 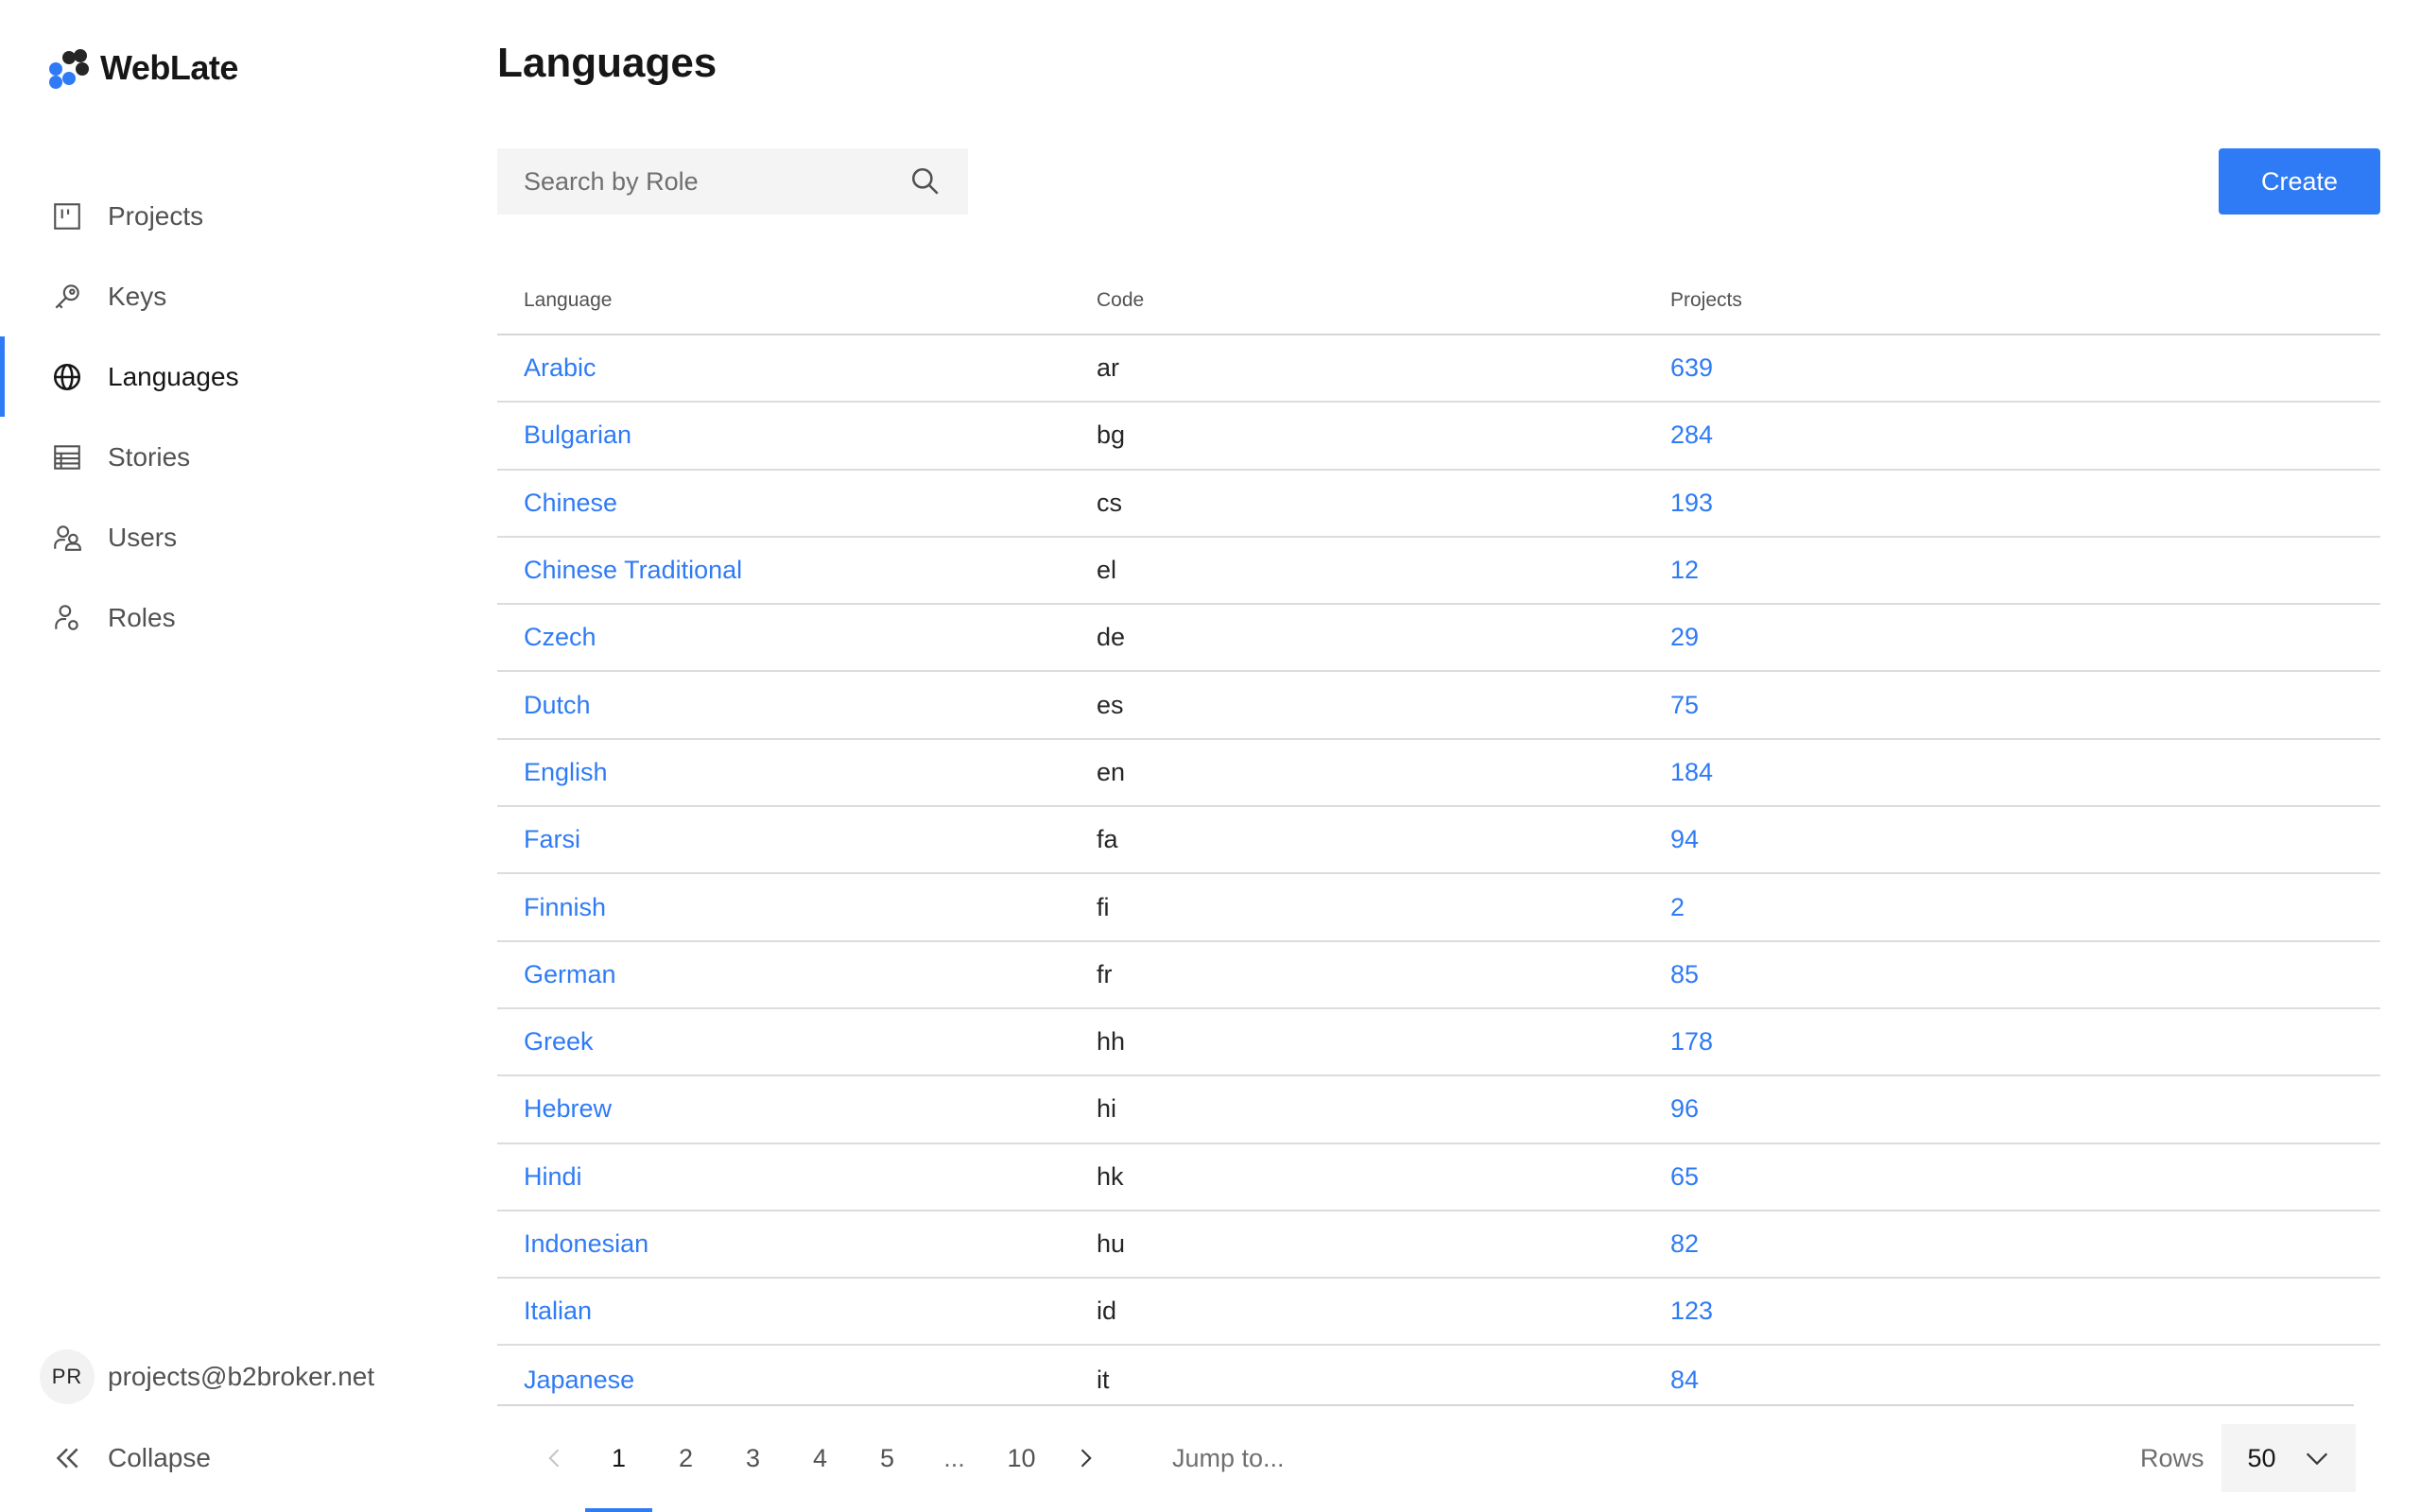 I want to click on table-row: Dutch es 75, so click(x=1438, y=706).